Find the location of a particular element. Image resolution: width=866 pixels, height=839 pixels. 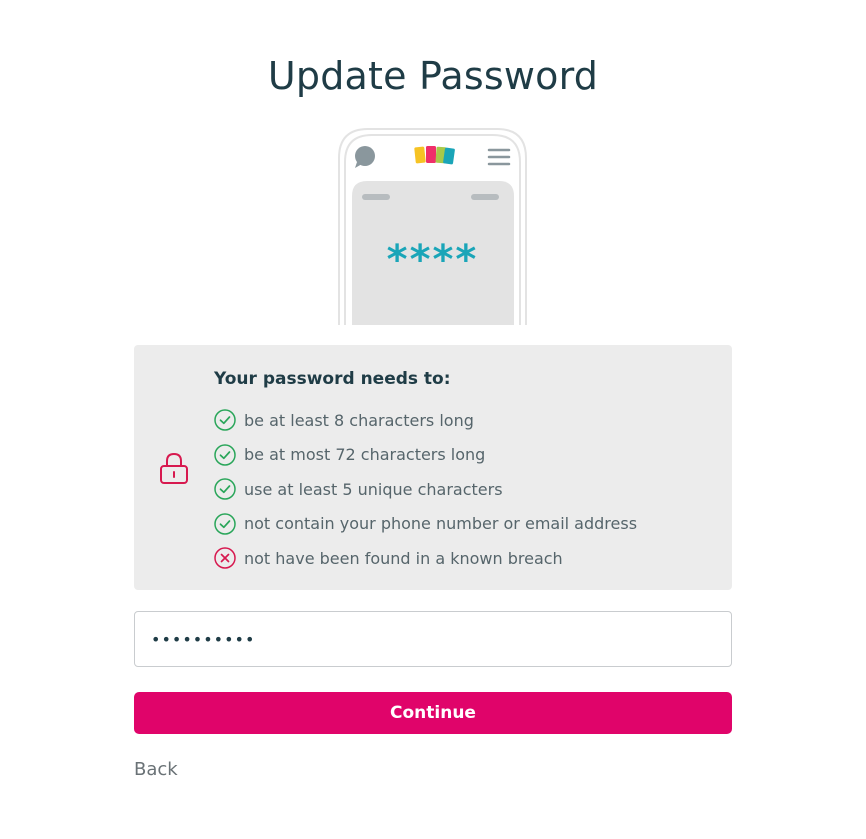

requirement-item: be at least 8 characters long is located at coordinates (425, 420).